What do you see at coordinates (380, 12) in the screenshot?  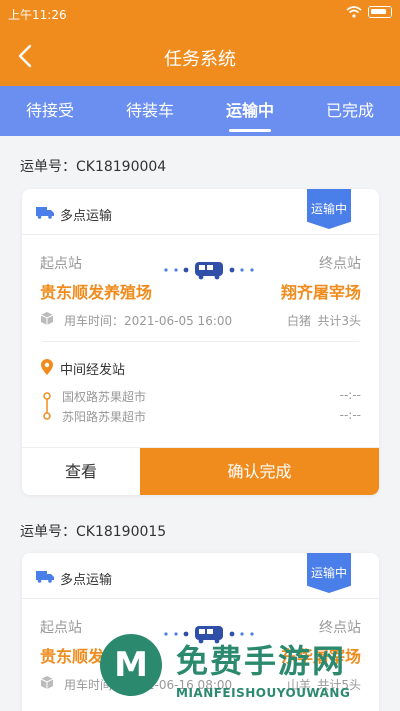 I see `battery-icon` at bounding box center [380, 12].